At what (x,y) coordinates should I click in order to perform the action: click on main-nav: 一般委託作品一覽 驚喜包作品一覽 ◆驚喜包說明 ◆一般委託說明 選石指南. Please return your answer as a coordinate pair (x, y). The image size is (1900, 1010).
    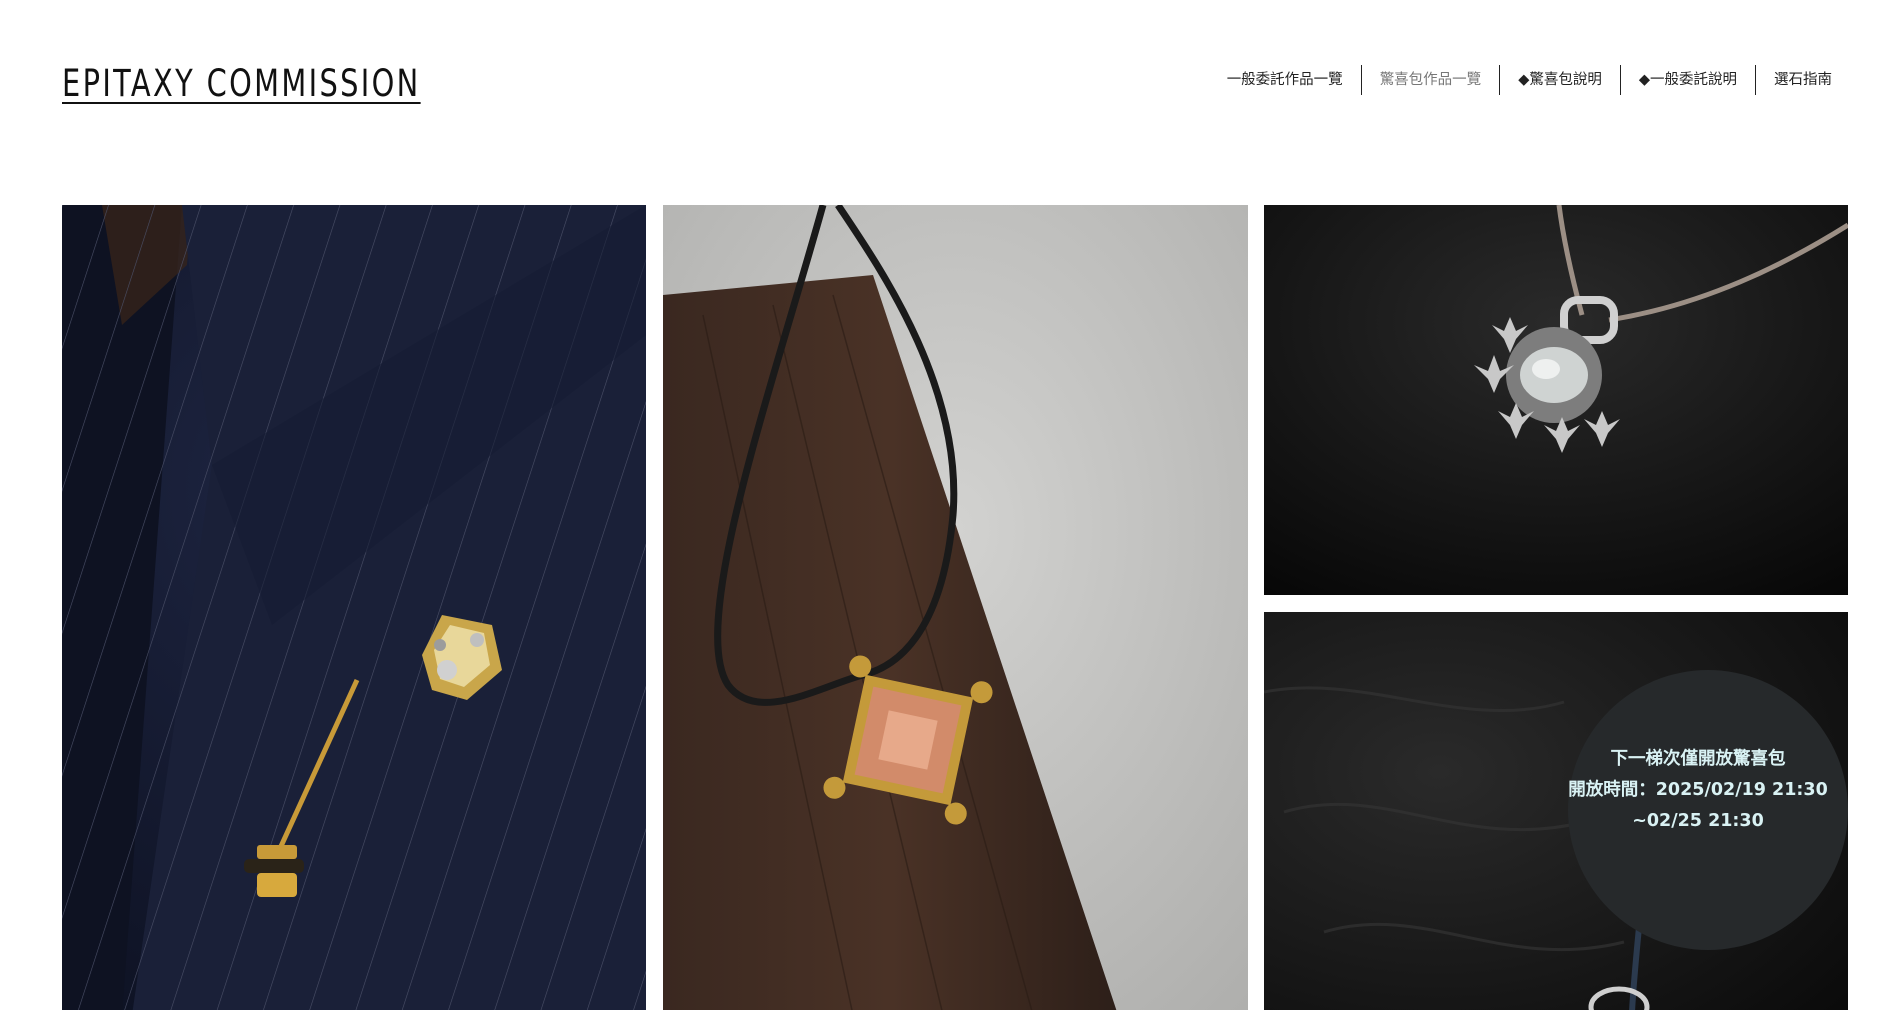
    Looking at the image, I should click on (1520, 80).